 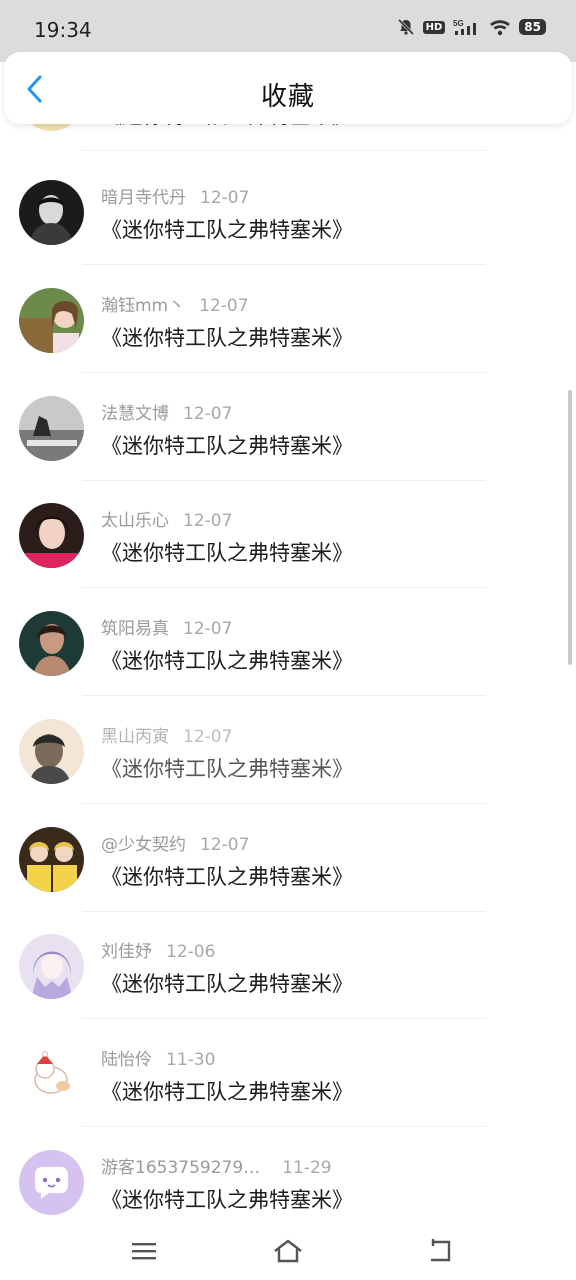 I want to click on item-meta: 筑阳易真 12-07, so click(x=166, y=626).